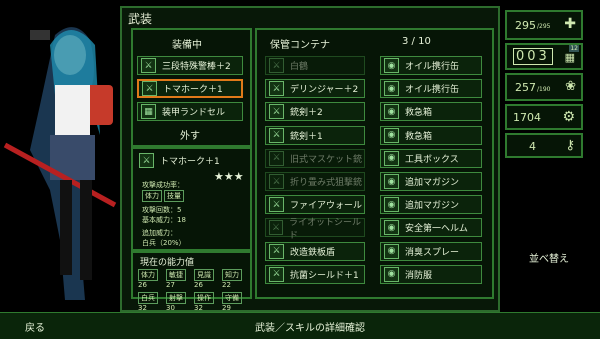 The width and height of the screenshot is (600, 339). I want to click on detail-text: 攻撃成功率： 体力 技量 攻撃回数：5 基本威力：18 追加威力： 白兵（20%）, so click(164, 214).